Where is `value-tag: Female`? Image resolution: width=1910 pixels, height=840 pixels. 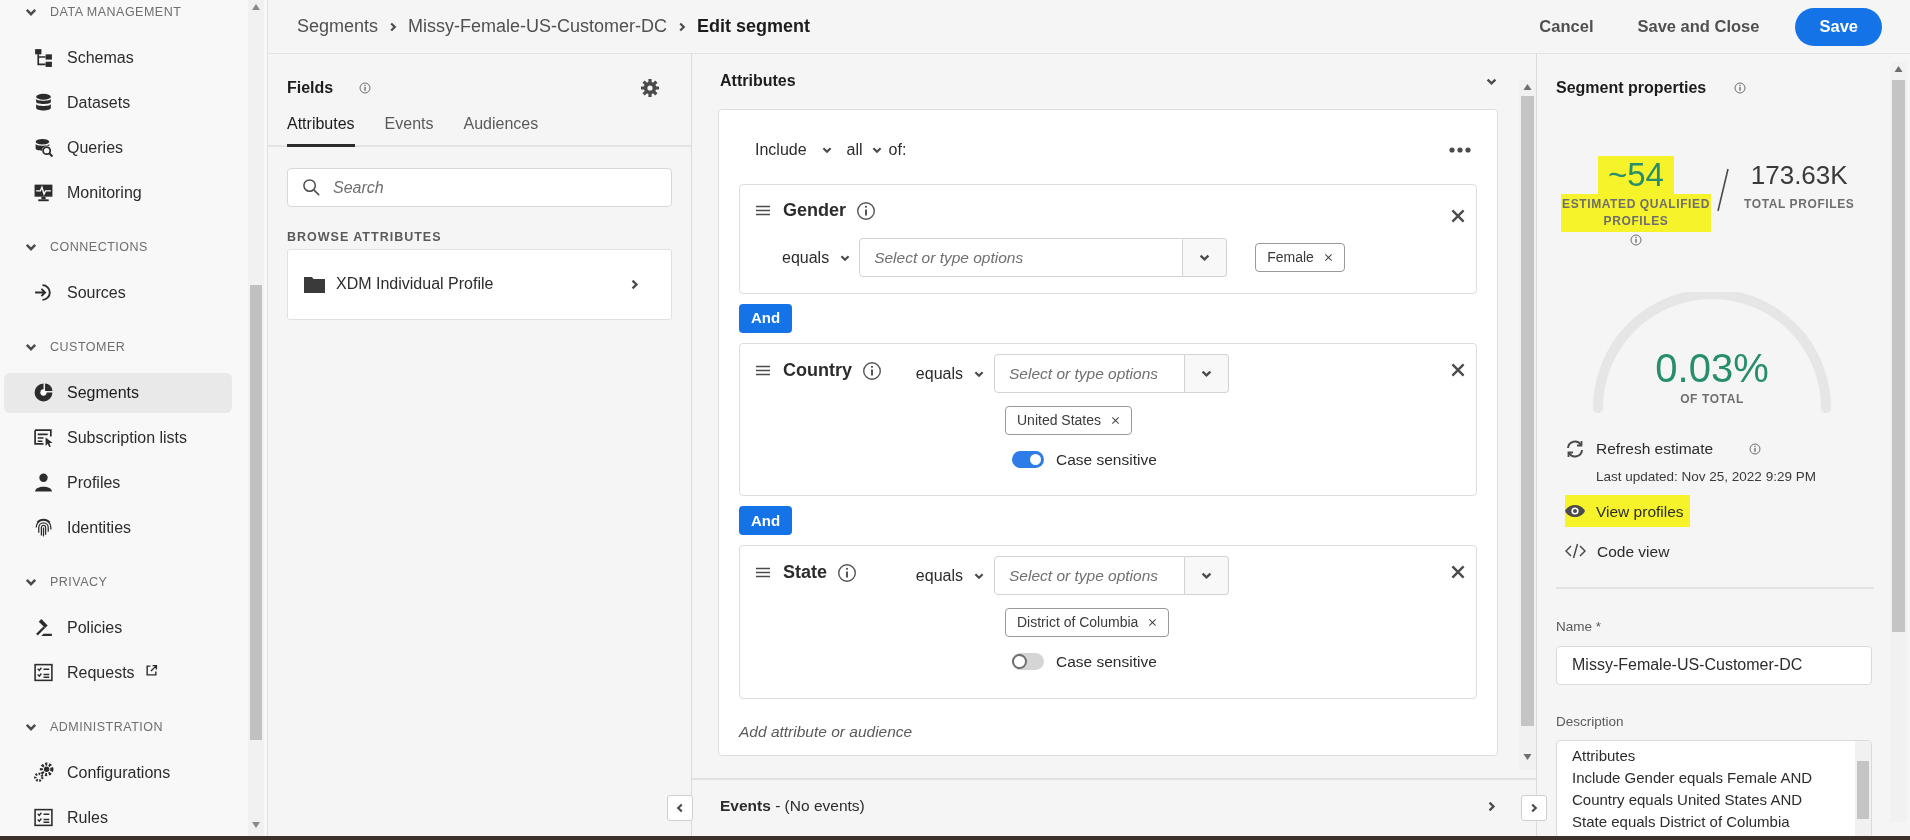
value-tag: Female is located at coordinates (1300, 257).